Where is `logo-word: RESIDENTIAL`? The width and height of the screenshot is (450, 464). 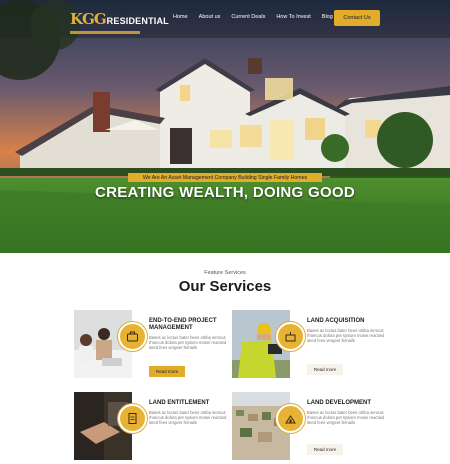 logo-word: RESIDENTIAL is located at coordinates (137, 21).